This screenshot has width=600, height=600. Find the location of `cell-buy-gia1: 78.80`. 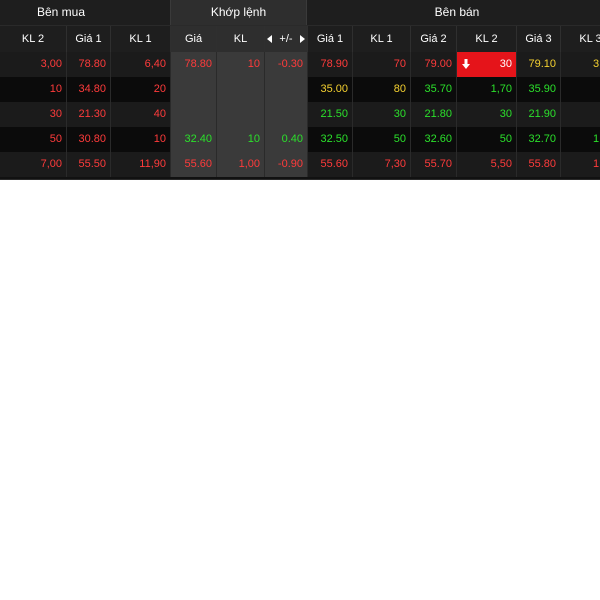

cell-buy-gia1: 78.80 is located at coordinates (88, 64).